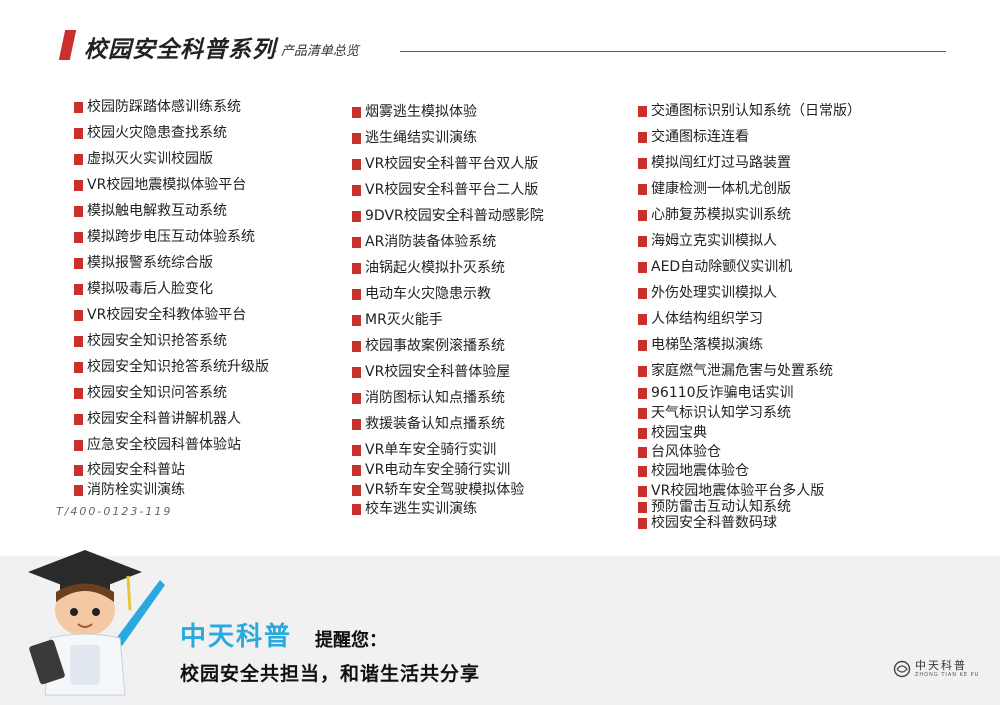 This screenshot has height=705, width=1000. Describe the element at coordinates (143, 289) in the screenshot. I see `list-item: 模拟吸毒后人脸变化` at that location.